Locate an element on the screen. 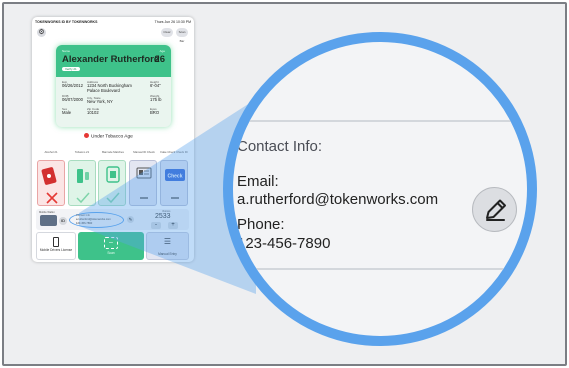  dob-value: 06/07/2000 is located at coordinates (72, 99).